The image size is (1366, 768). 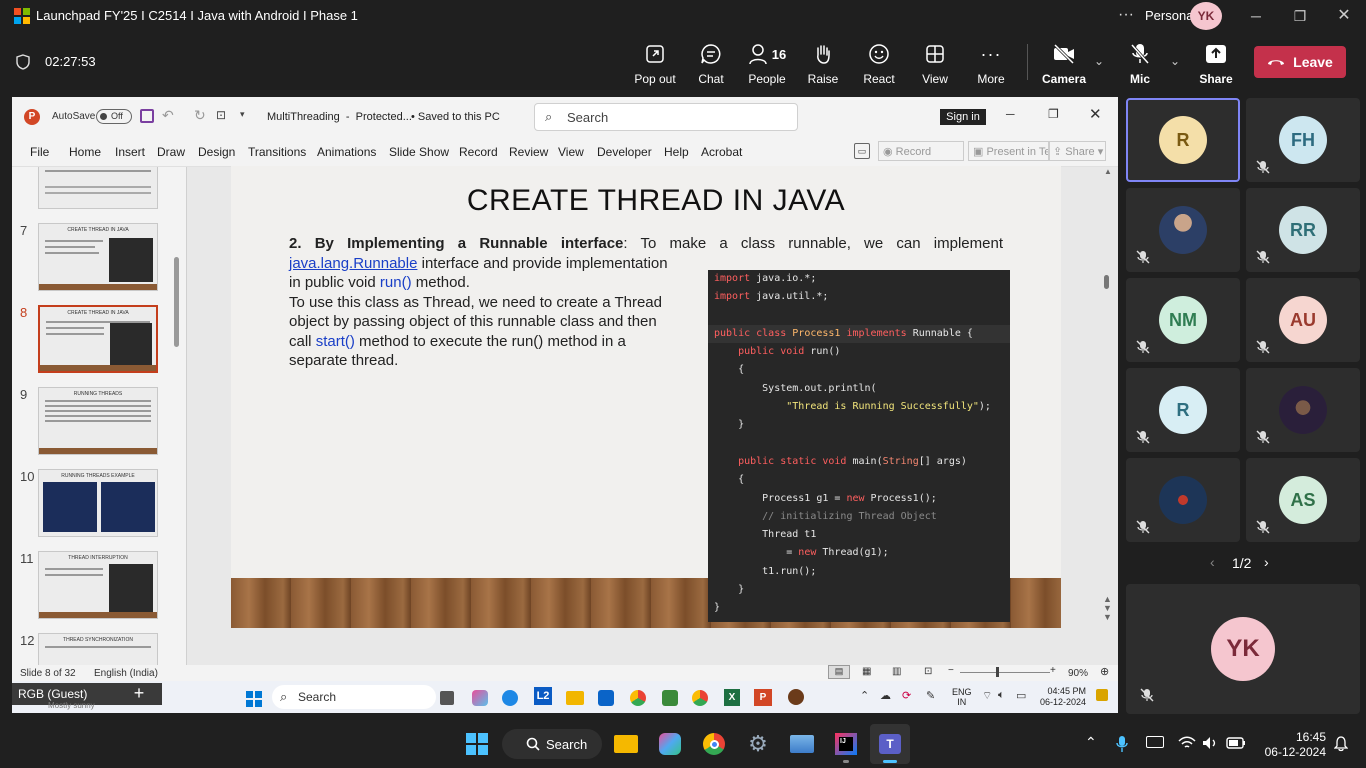 What do you see at coordinates (1303, 230) in the screenshot?
I see `participant-tile-rr: RR` at bounding box center [1303, 230].